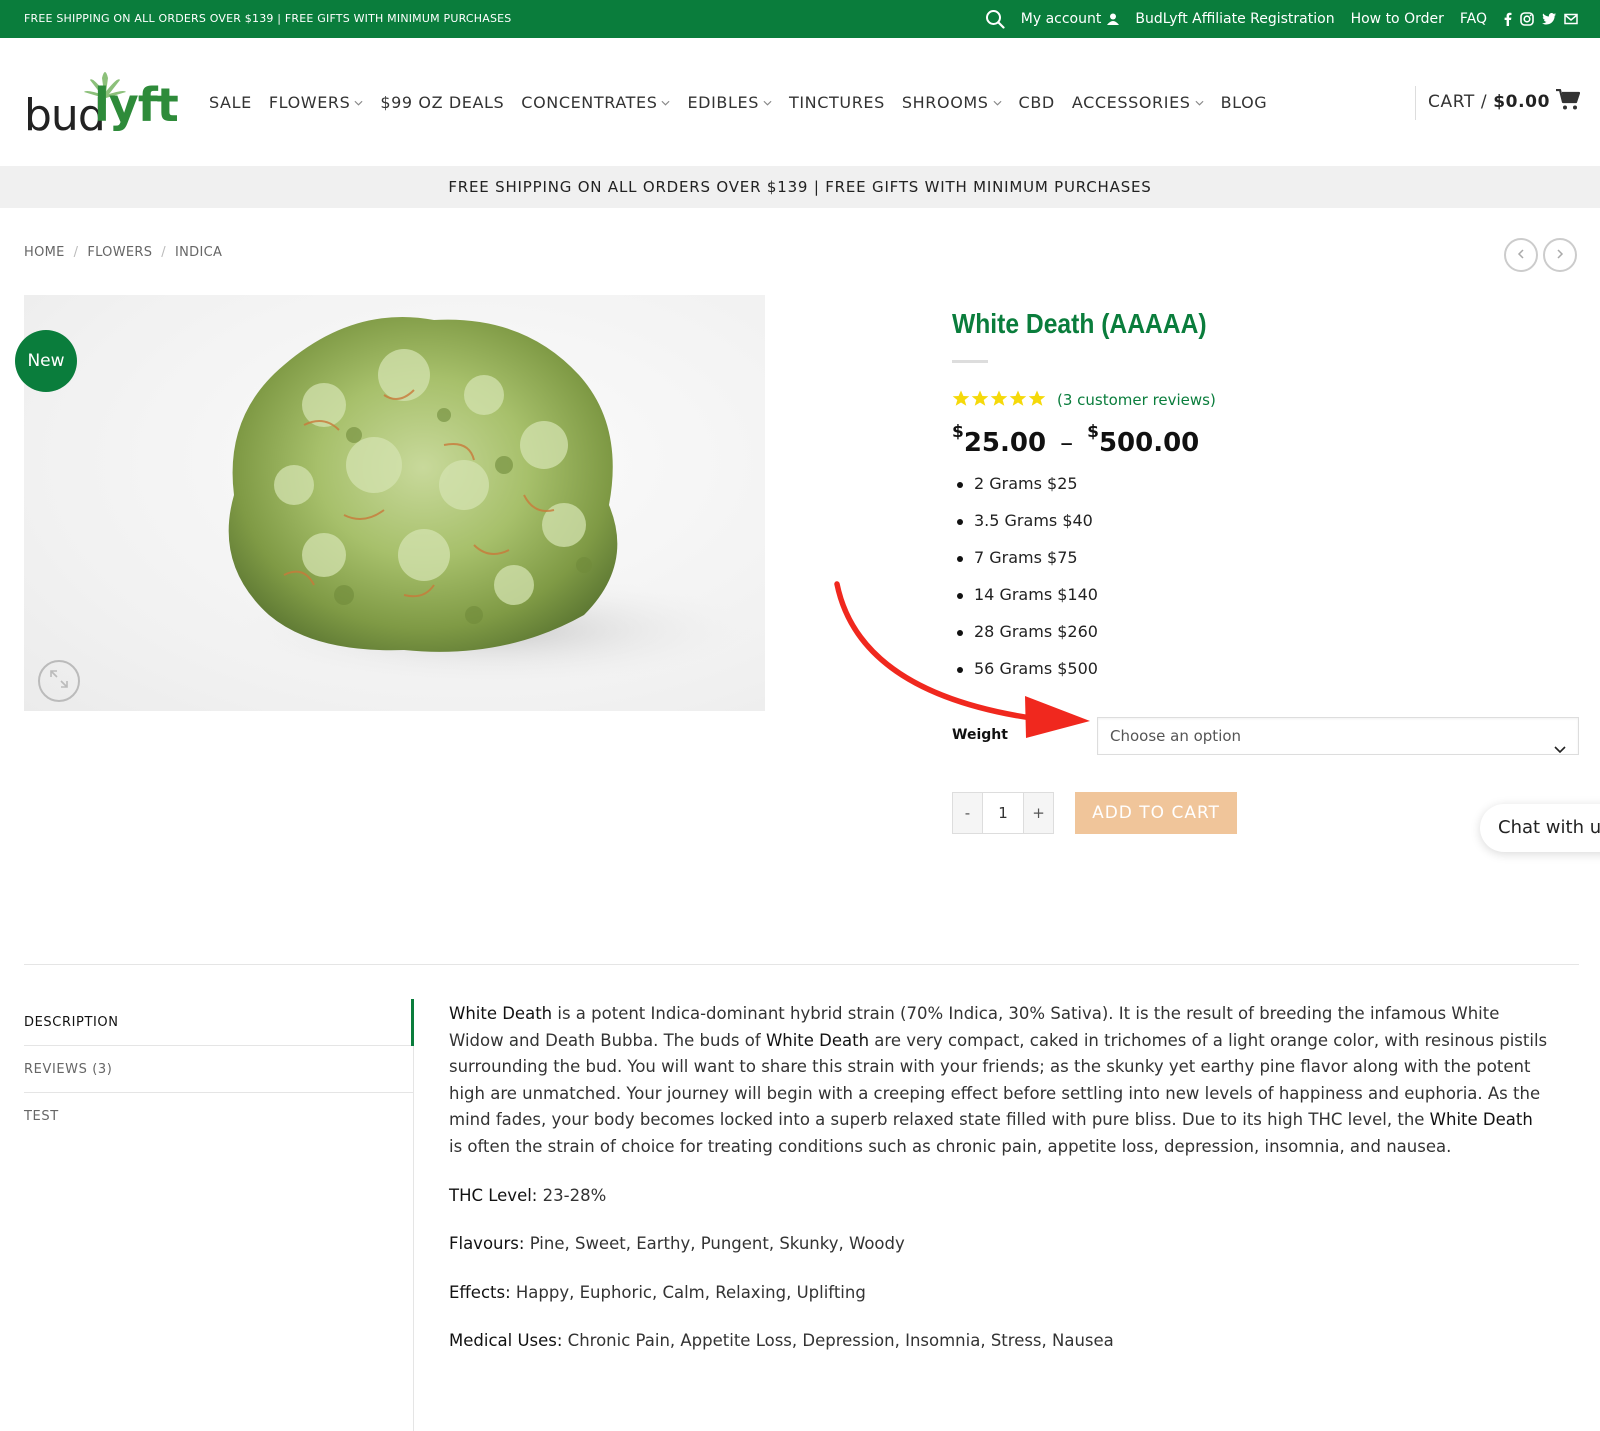 The height and width of the screenshot is (1431, 1600). I want to click on quantity-stepper: - 1 +, so click(1003, 813).